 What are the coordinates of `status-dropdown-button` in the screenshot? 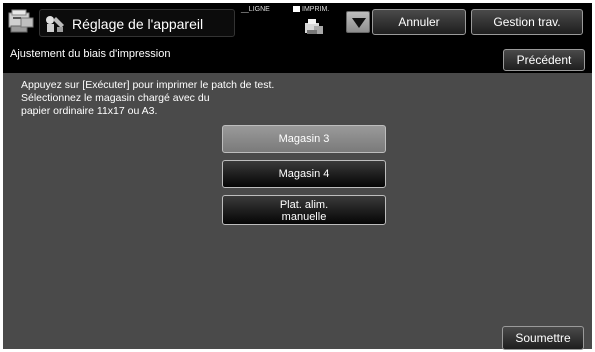 It's located at (358, 22).